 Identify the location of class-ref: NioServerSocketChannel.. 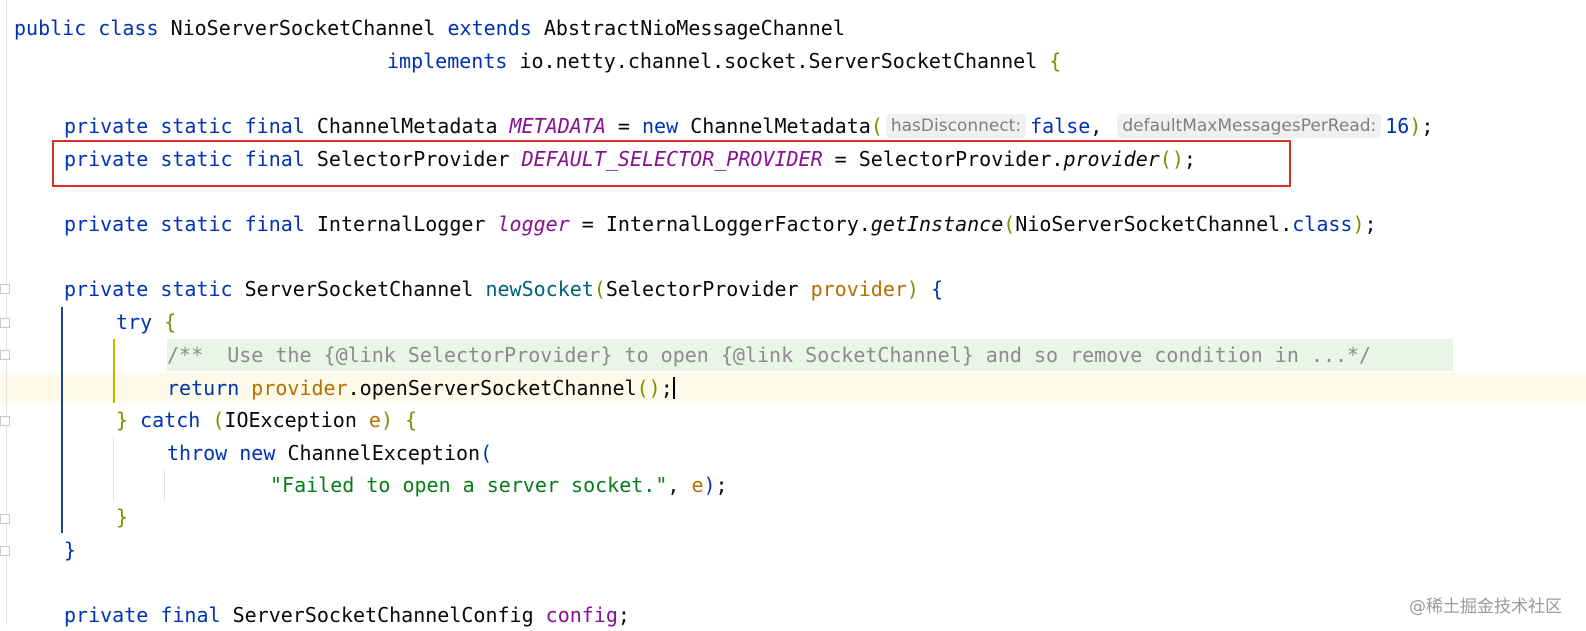
(1154, 224).